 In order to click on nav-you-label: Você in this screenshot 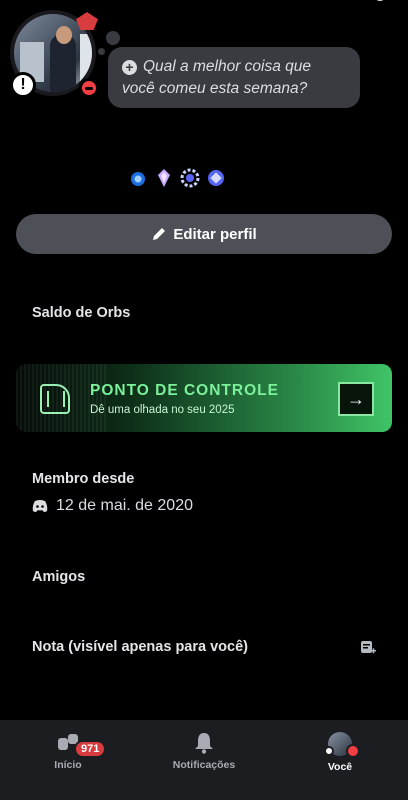, I will do `click(340, 767)`.